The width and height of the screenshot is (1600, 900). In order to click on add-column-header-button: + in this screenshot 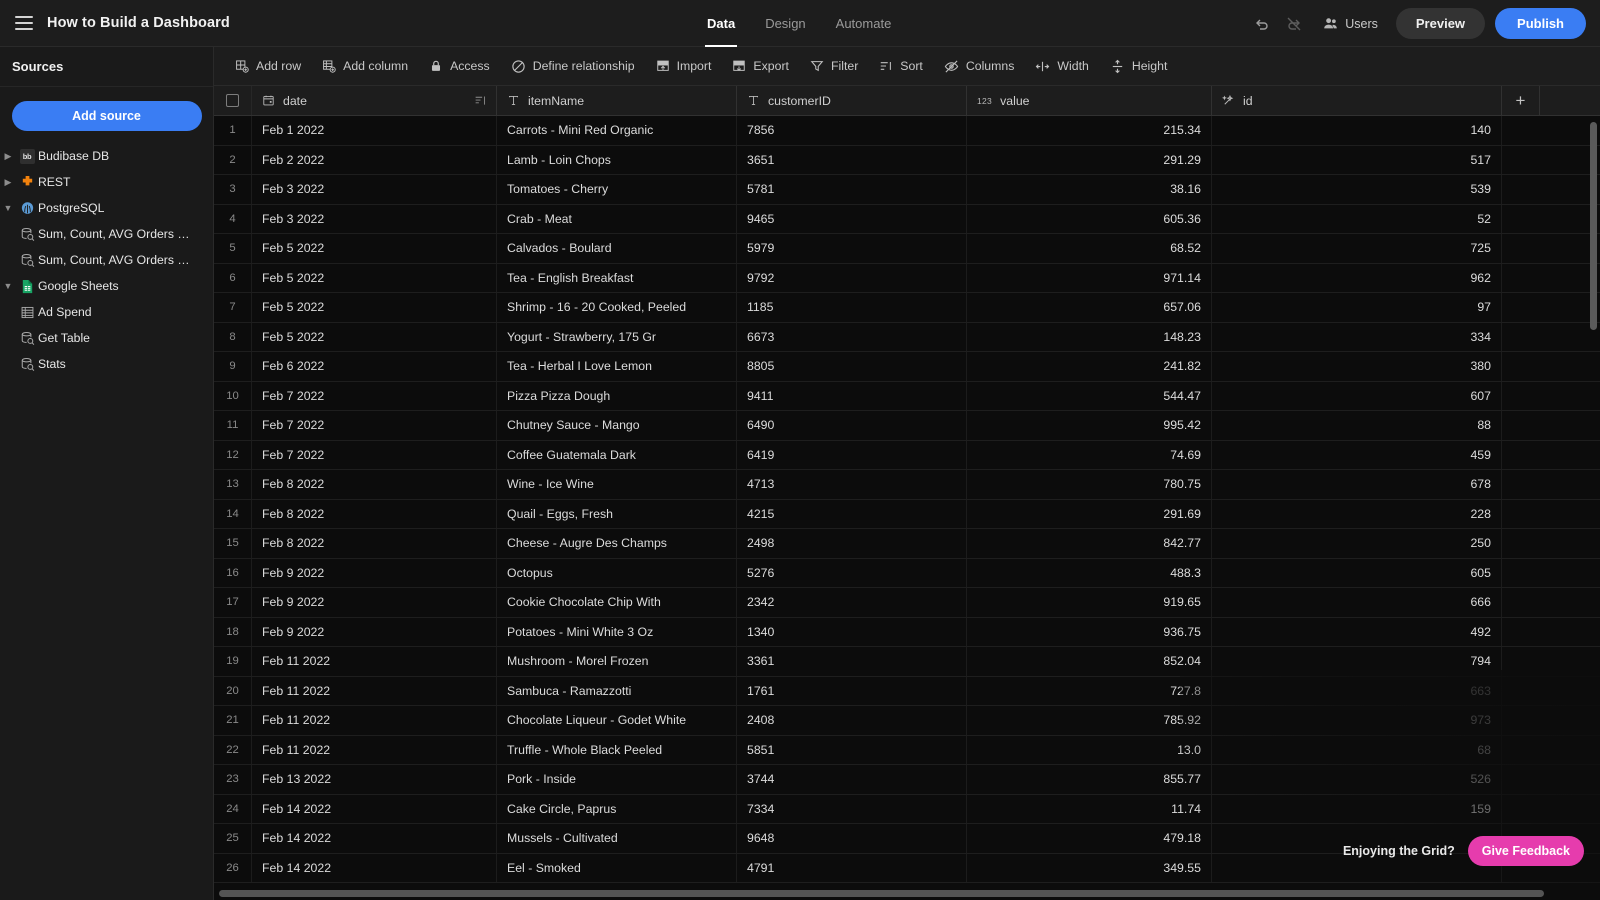, I will do `click(1521, 100)`.